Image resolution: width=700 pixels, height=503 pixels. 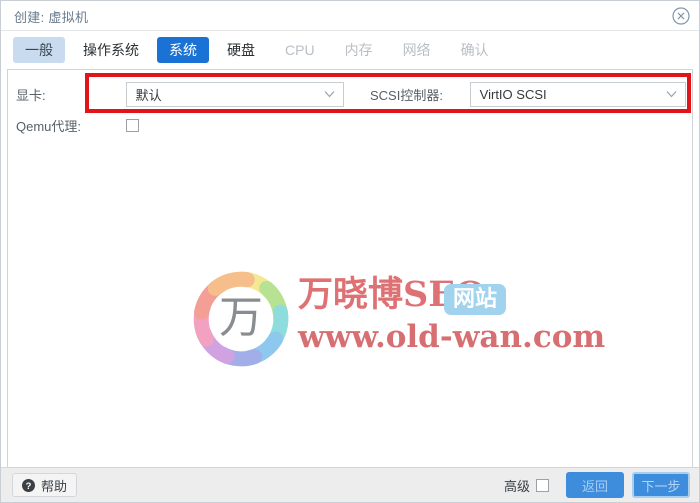 What do you see at coordinates (183, 50) in the screenshot?
I see `tab-system: 系统` at bounding box center [183, 50].